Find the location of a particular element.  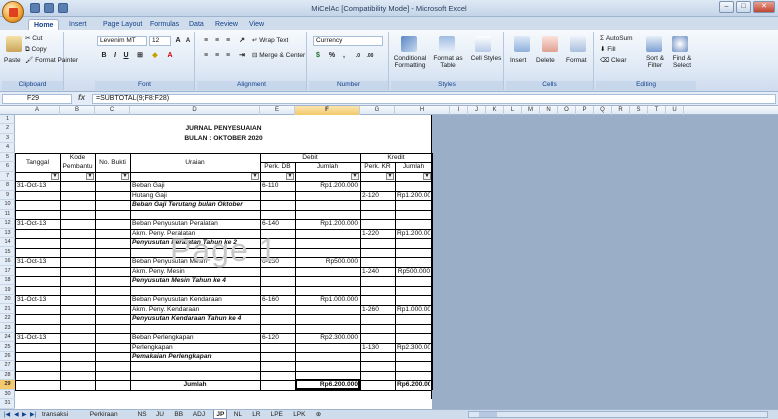

format-table-button: Format as Table is located at coordinates (448, 62).